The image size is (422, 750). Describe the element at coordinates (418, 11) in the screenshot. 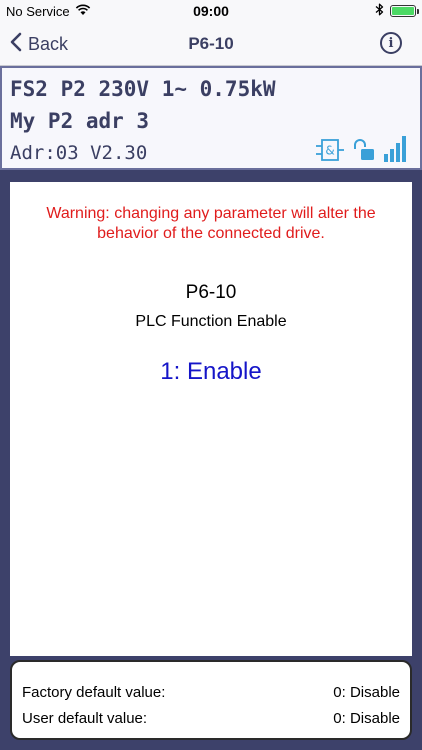

I see `battery-tip` at that location.